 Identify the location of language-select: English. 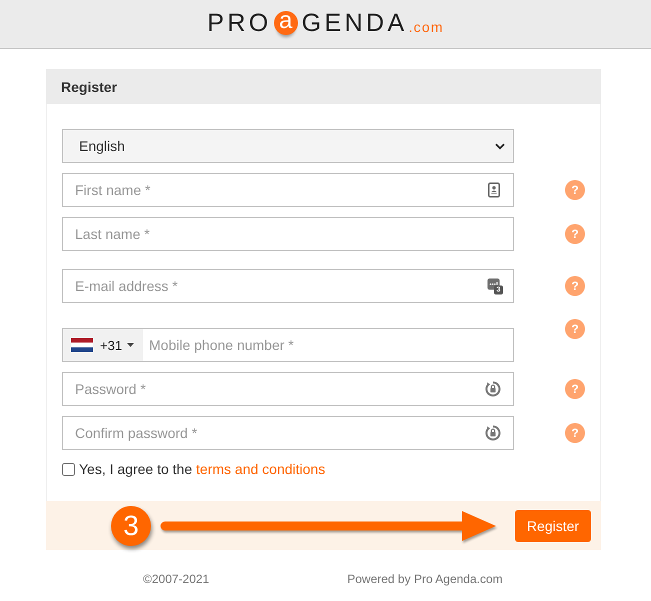
(288, 146).